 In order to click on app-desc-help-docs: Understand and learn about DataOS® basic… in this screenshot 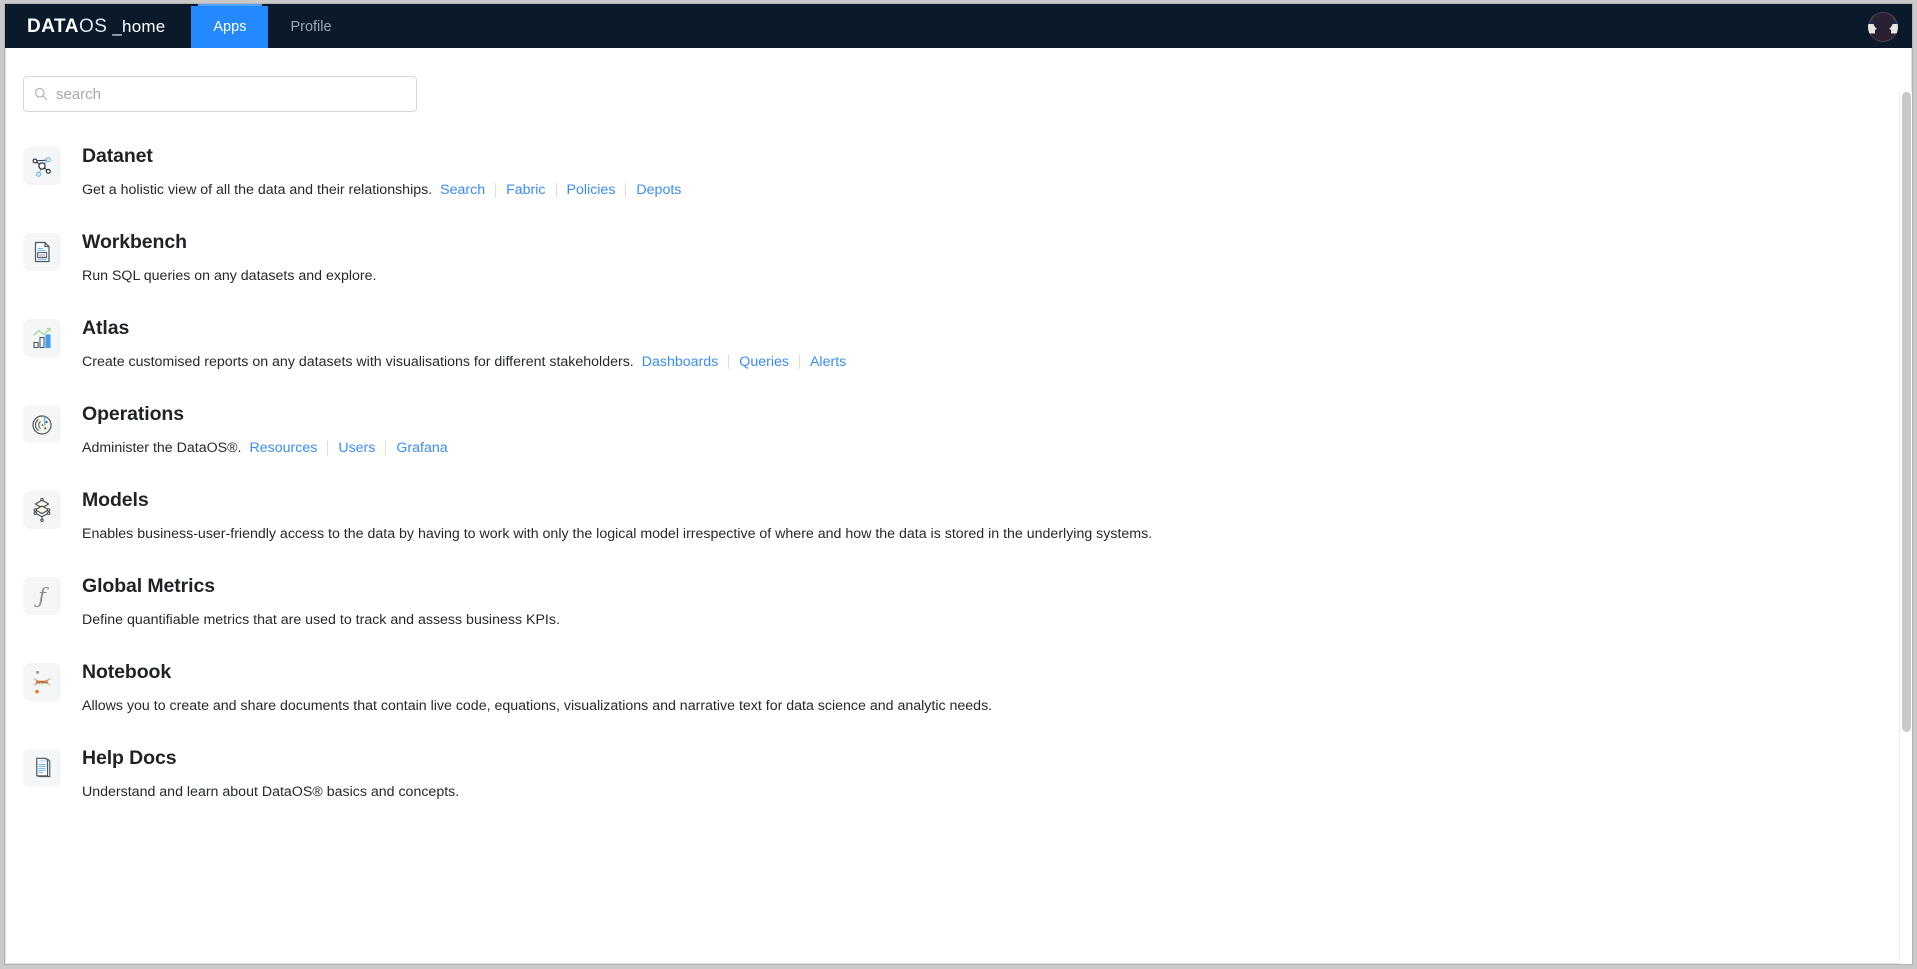, I will do `click(270, 792)`.